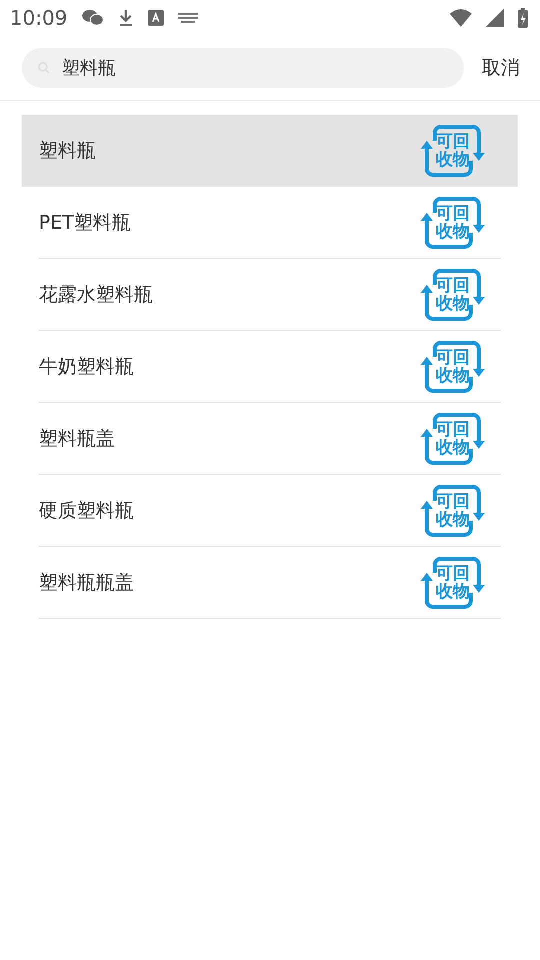  I want to click on battery-icon, so click(523, 18).